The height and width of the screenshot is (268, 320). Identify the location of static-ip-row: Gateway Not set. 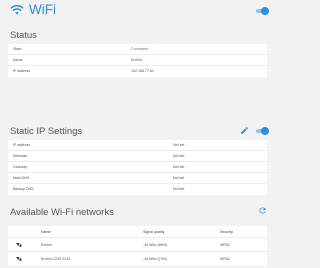
(137, 167).